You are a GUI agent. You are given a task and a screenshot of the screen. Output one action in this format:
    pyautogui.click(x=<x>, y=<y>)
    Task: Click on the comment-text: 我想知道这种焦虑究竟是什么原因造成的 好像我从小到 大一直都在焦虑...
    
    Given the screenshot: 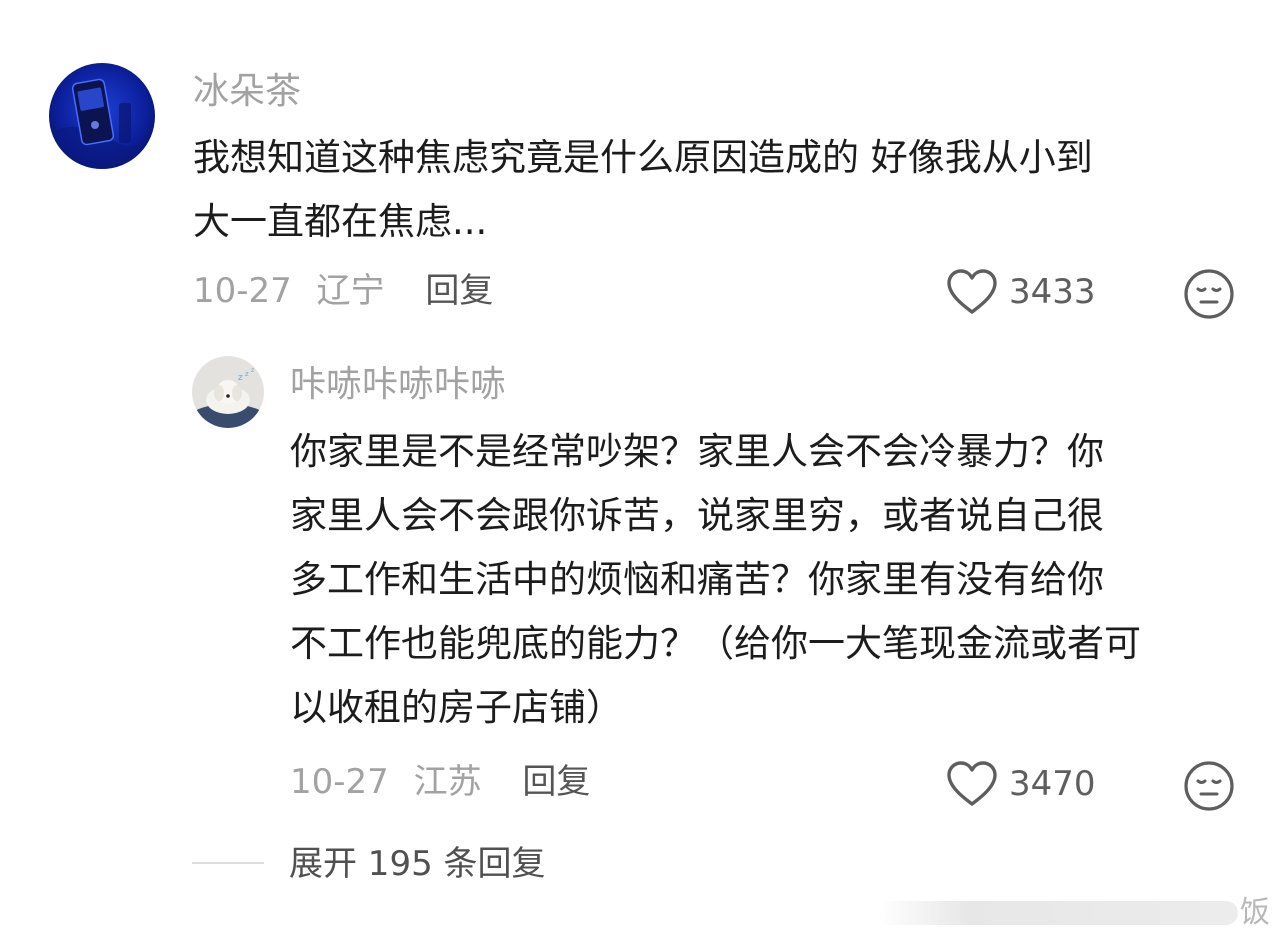 What is the action you would take?
    pyautogui.click(x=643, y=190)
    